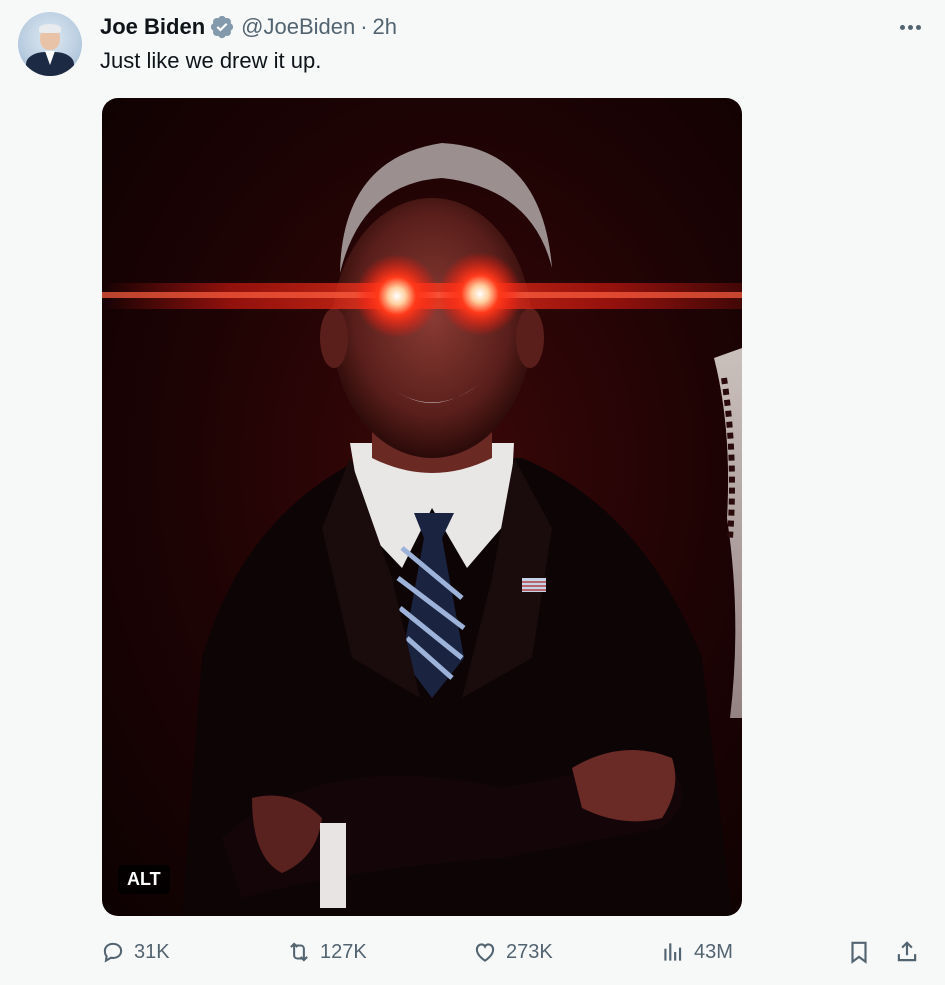  What do you see at coordinates (299, 952) in the screenshot?
I see `repost-icon` at bounding box center [299, 952].